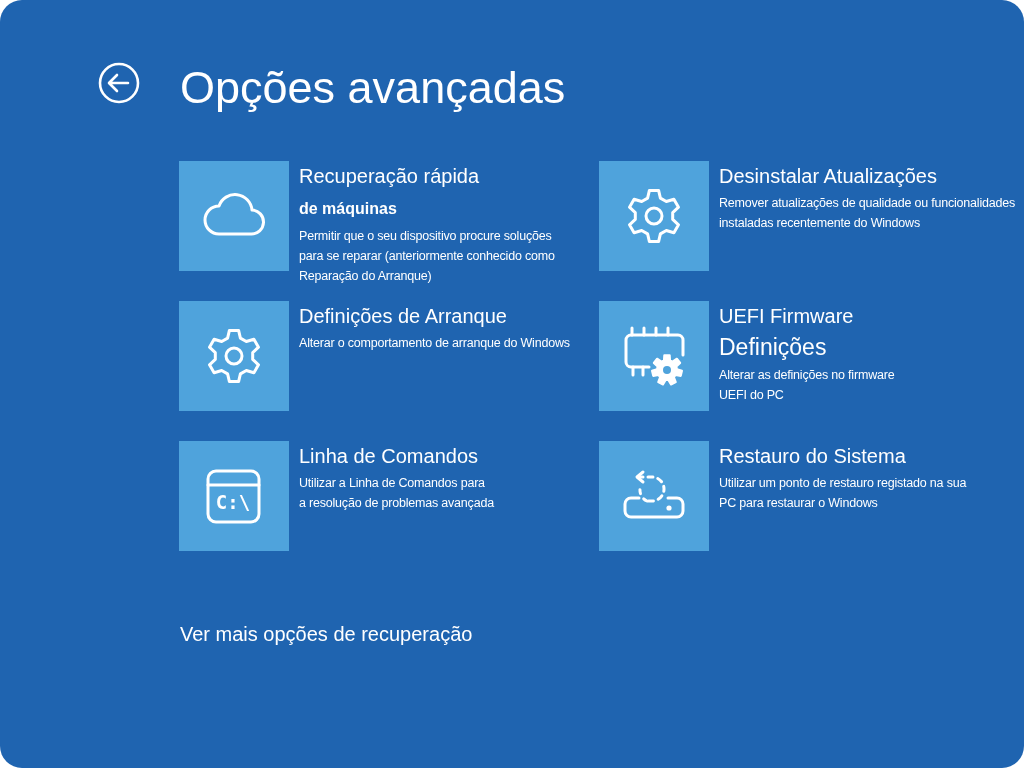 Image resolution: width=1024 pixels, height=768 pixels. What do you see at coordinates (388, 456) in the screenshot?
I see `option-title: Linha de Comandos` at bounding box center [388, 456].